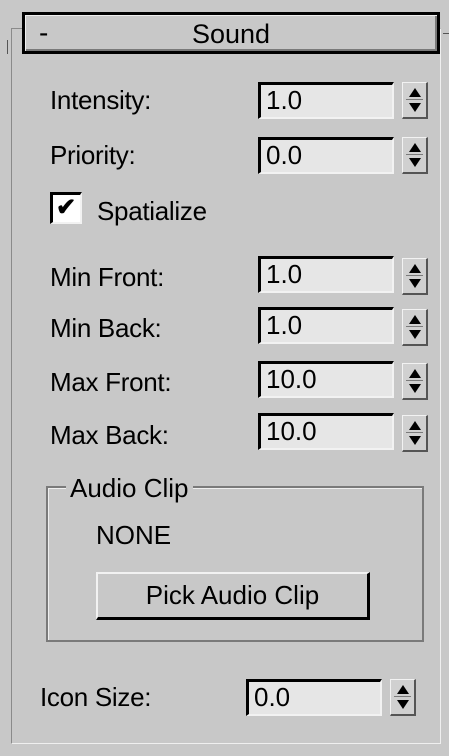  Describe the element at coordinates (152, 211) in the screenshot. I see `spatialize-label: Spatialize` at that location.